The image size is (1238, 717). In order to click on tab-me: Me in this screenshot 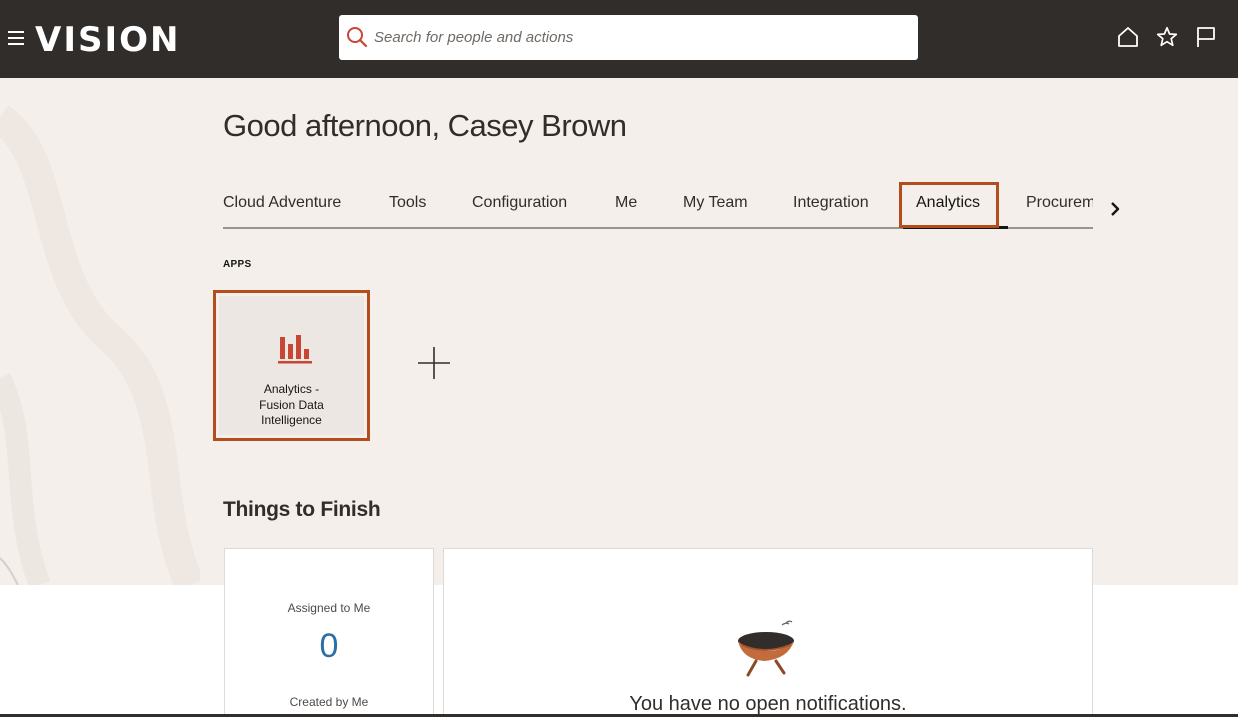, I will do `click(626, 203)`.